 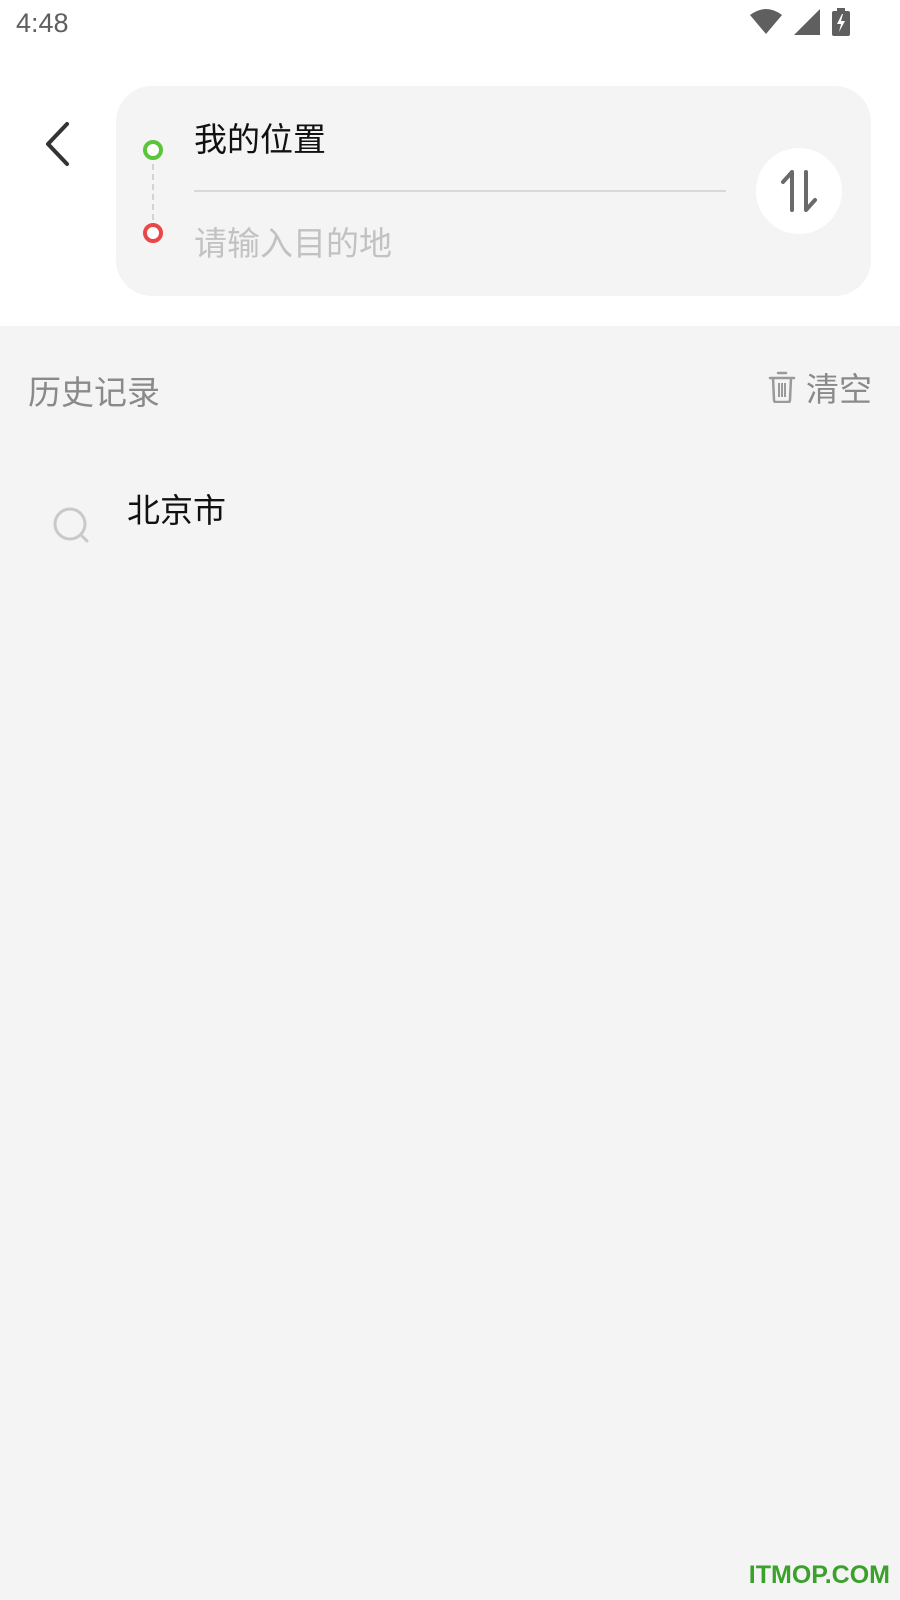 What do you see at coordinates (460, 191) in the screenshot?
I see `field-divider` at bounding box center [460, 191].